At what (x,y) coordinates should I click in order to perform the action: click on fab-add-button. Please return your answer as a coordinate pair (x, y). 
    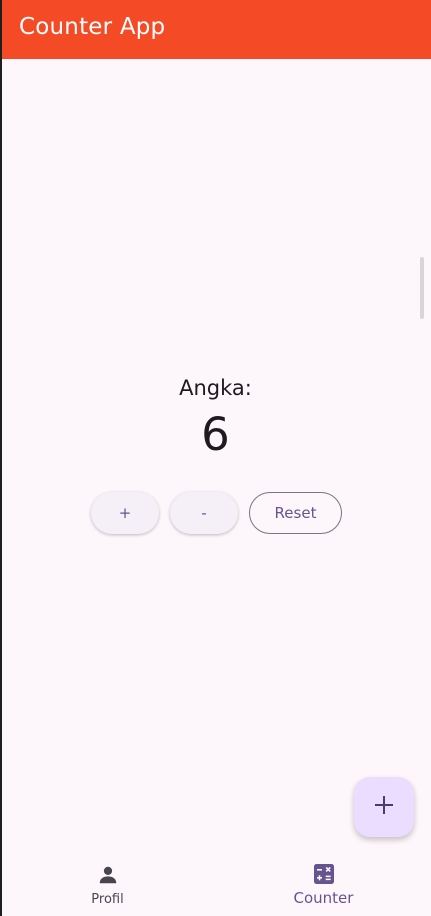
    Looking at the image, I should click on (384, 807).